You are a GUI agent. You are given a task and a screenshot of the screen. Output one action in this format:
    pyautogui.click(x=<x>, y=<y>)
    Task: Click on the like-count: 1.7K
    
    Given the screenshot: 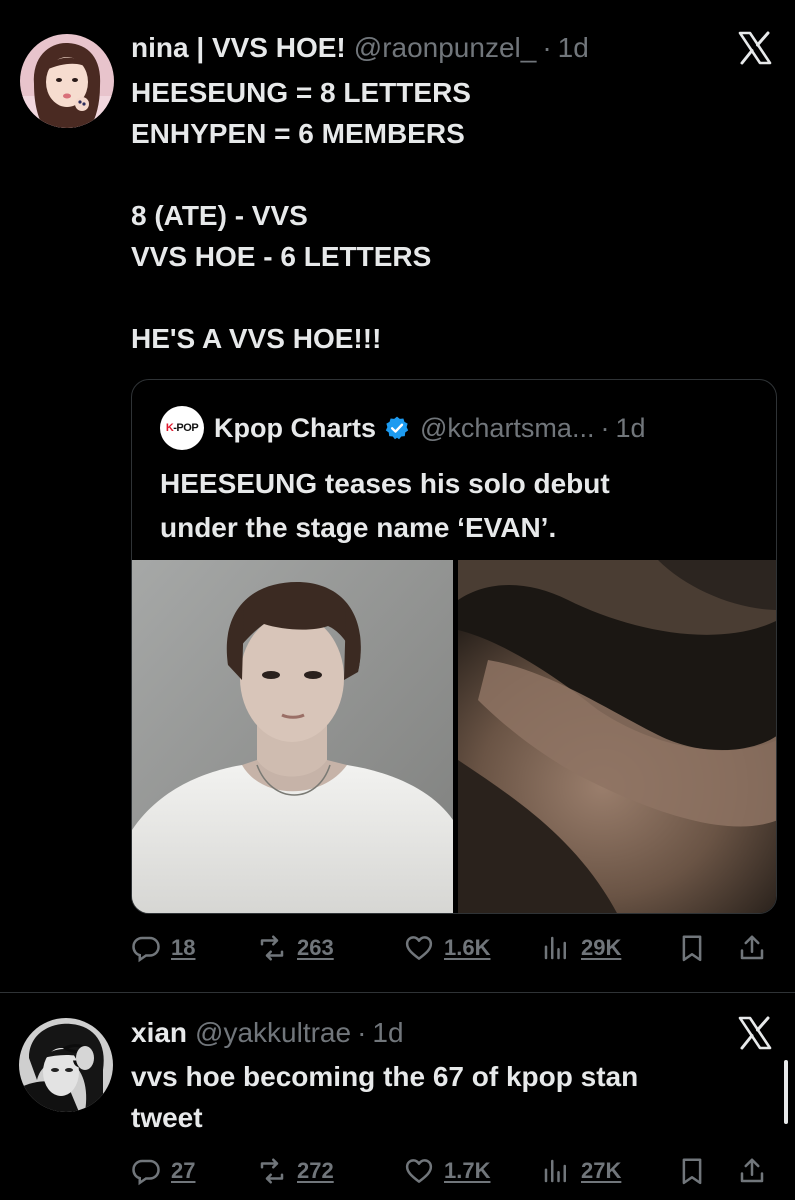 What is the action you would take?
    pyautogui.click(x=467, y=1170)
    